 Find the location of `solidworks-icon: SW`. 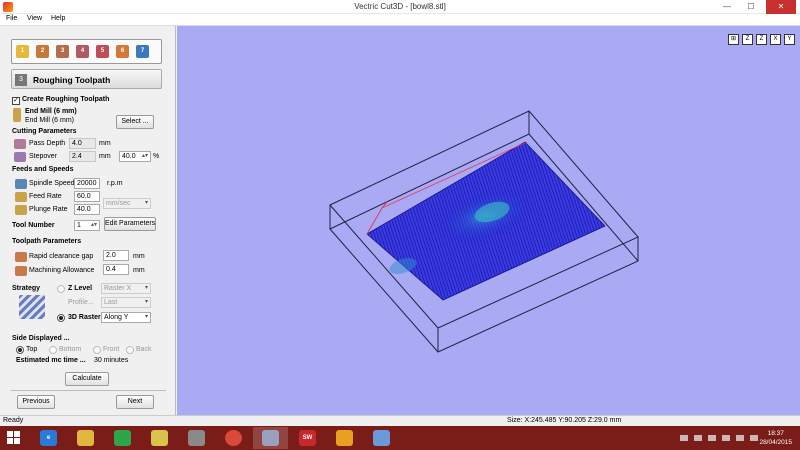

solidworks-icon: SW is located at coordinates (307, 438).